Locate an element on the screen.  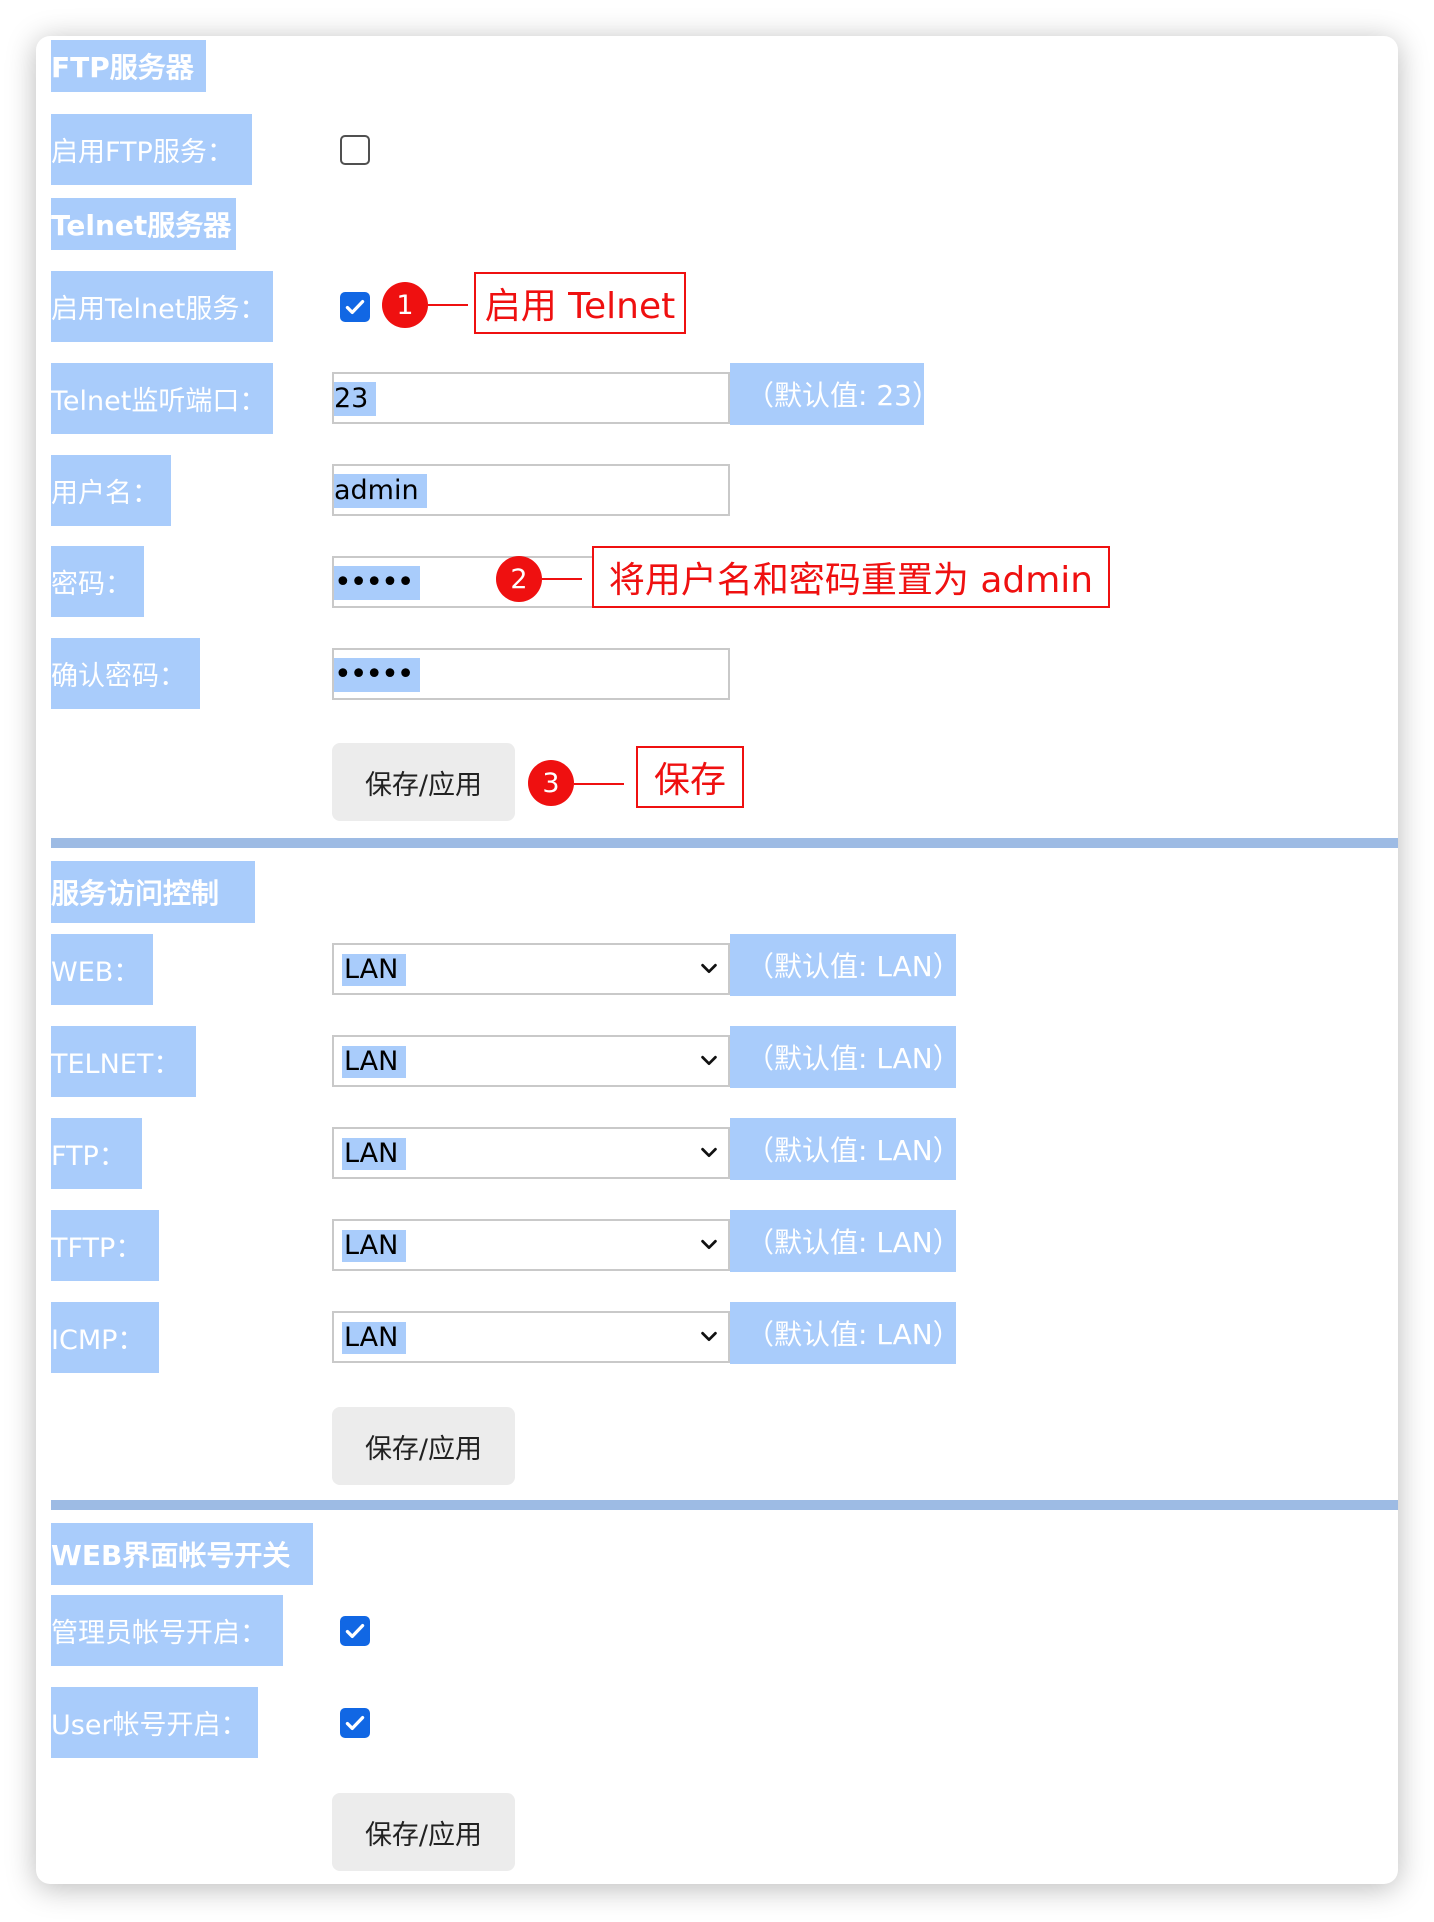
telnet-port-hint: （默认值: 23） is located at coordinates (835, 394).